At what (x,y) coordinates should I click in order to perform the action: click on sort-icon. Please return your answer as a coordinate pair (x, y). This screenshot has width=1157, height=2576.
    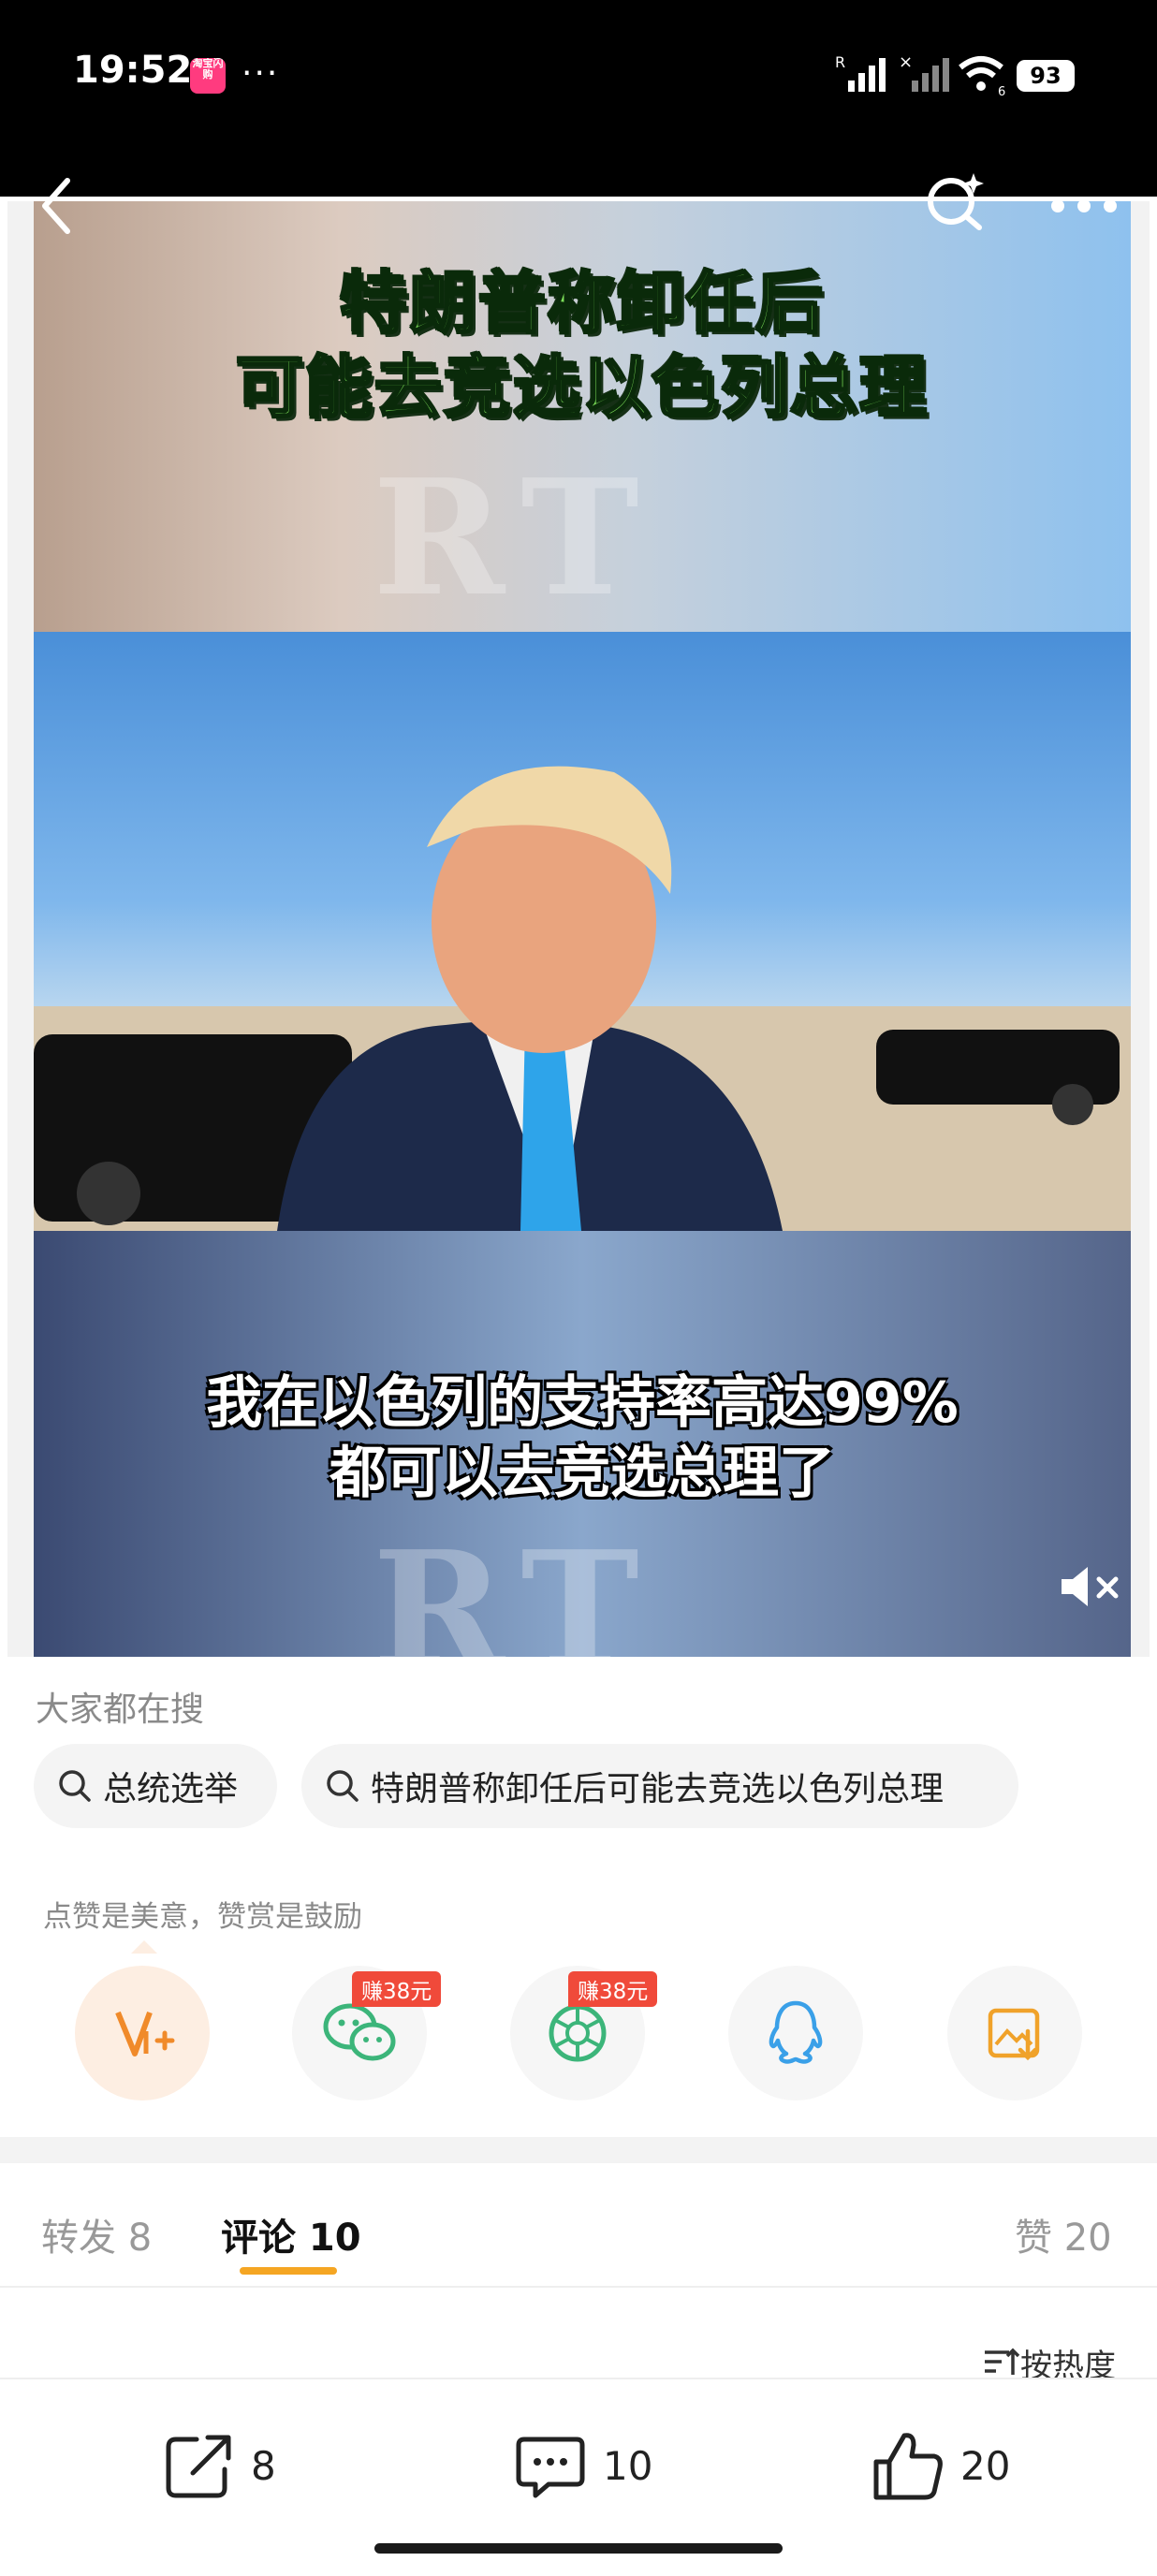
    Looking at the image, I should click on (1002, 2361).